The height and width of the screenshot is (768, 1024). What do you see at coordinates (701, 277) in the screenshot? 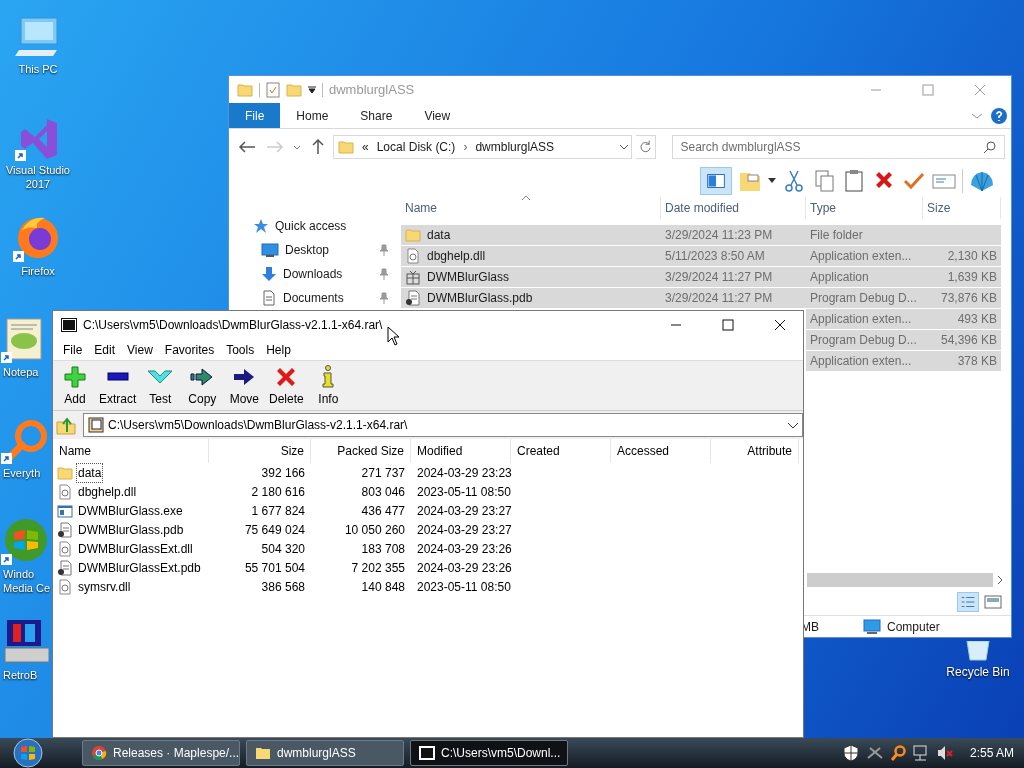
I see `file-row: DWMBlurGlass 3/29/2024 11:27 PM Application 1,639 KB` at bounding box center [701, 277].